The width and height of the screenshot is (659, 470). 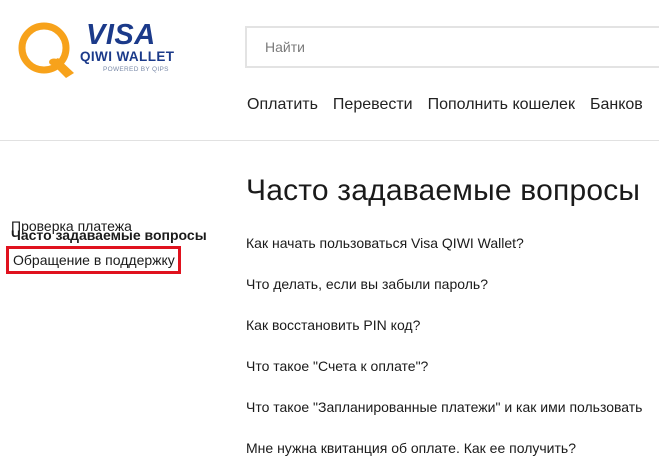 I want to click on nav-banks: Банков, so click(x=616, y=105).